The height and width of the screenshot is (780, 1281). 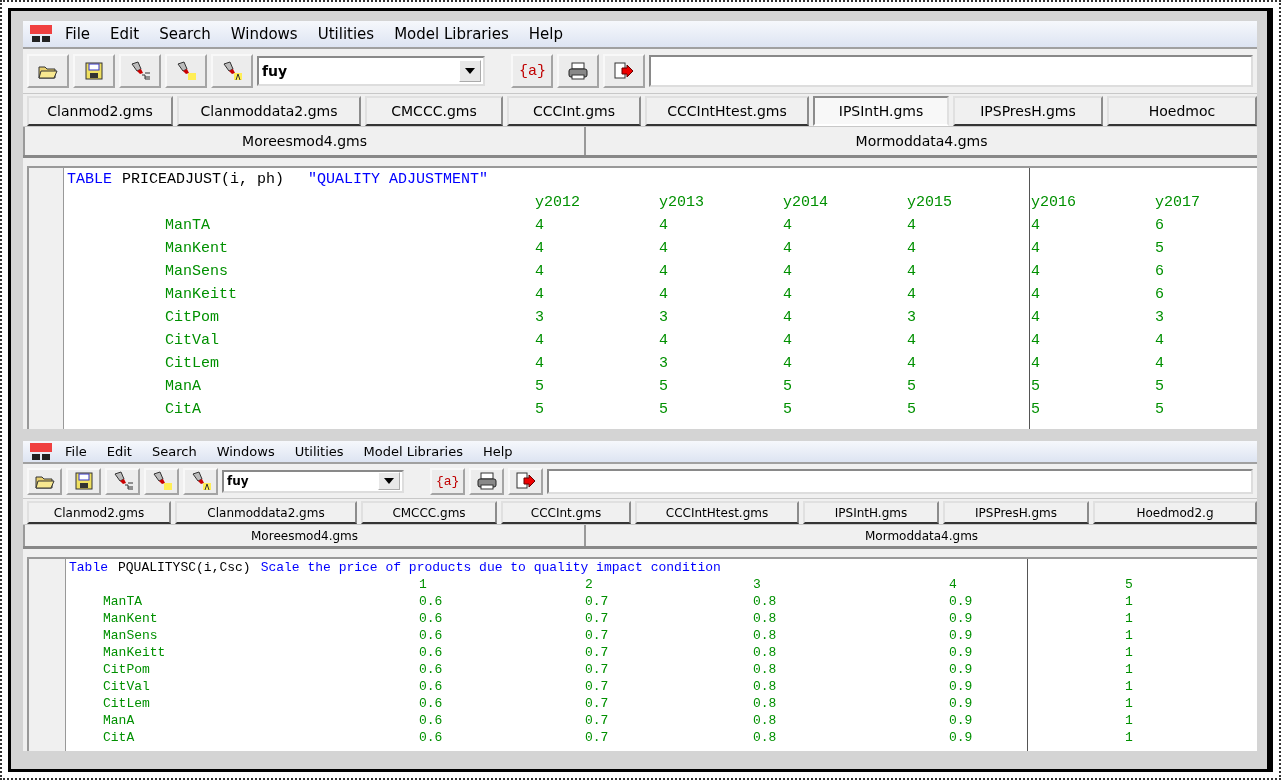 I want to click on code-description: Scale the price of products due to quality impact condition, so click(x=490, y=567).